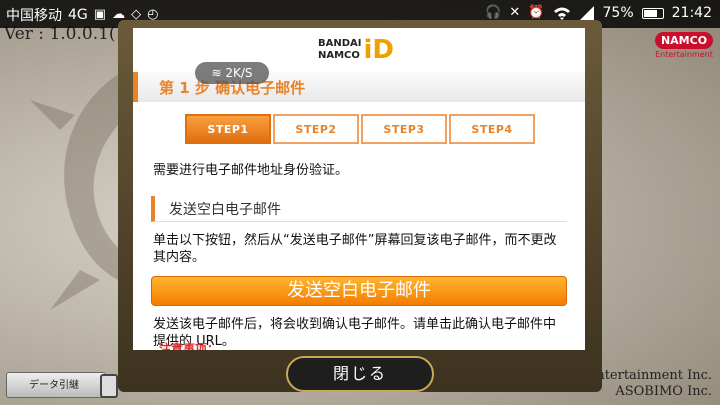 This screenshot has width=720, height=405. I want to click on battery-percent: 75%, so click(618, 13).